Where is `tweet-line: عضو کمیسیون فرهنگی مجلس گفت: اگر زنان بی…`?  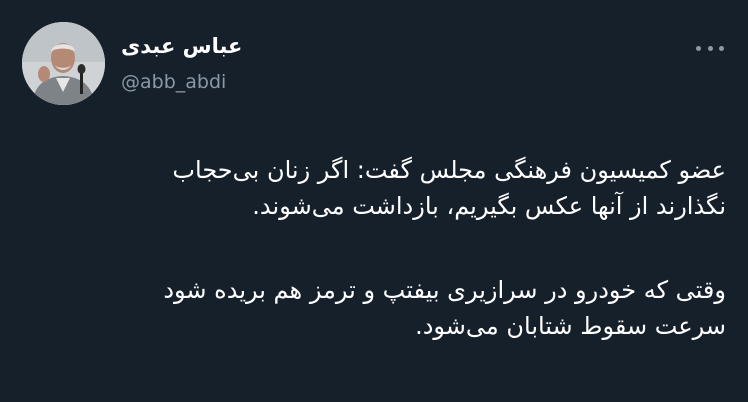 tweet-line: عضو کمیسیون فرهنگی مجلس گفت: اگر زنان بی… is located at coordinates (449, 170).